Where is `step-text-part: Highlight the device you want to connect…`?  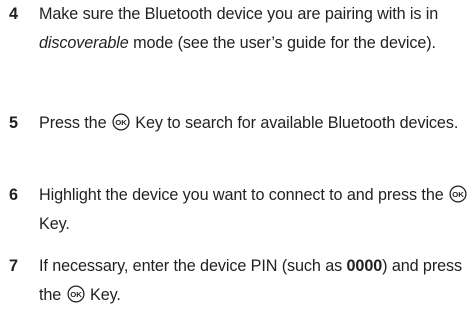 step-text-part: Highlight the device you want to connect… is located at coordinates (244, 195).